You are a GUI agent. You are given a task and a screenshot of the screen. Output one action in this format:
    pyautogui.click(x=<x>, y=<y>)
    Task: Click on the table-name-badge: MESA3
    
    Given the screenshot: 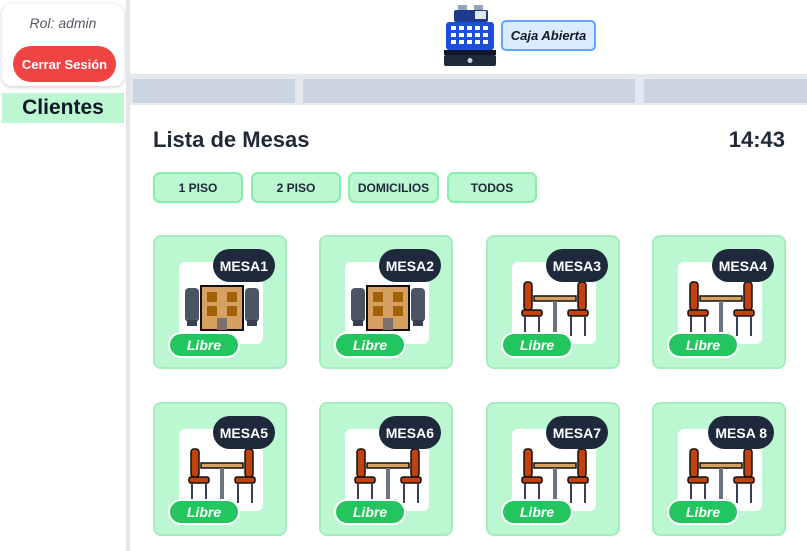 What is the action you would take?
    pyautogui.click(x=576, y=265)
    